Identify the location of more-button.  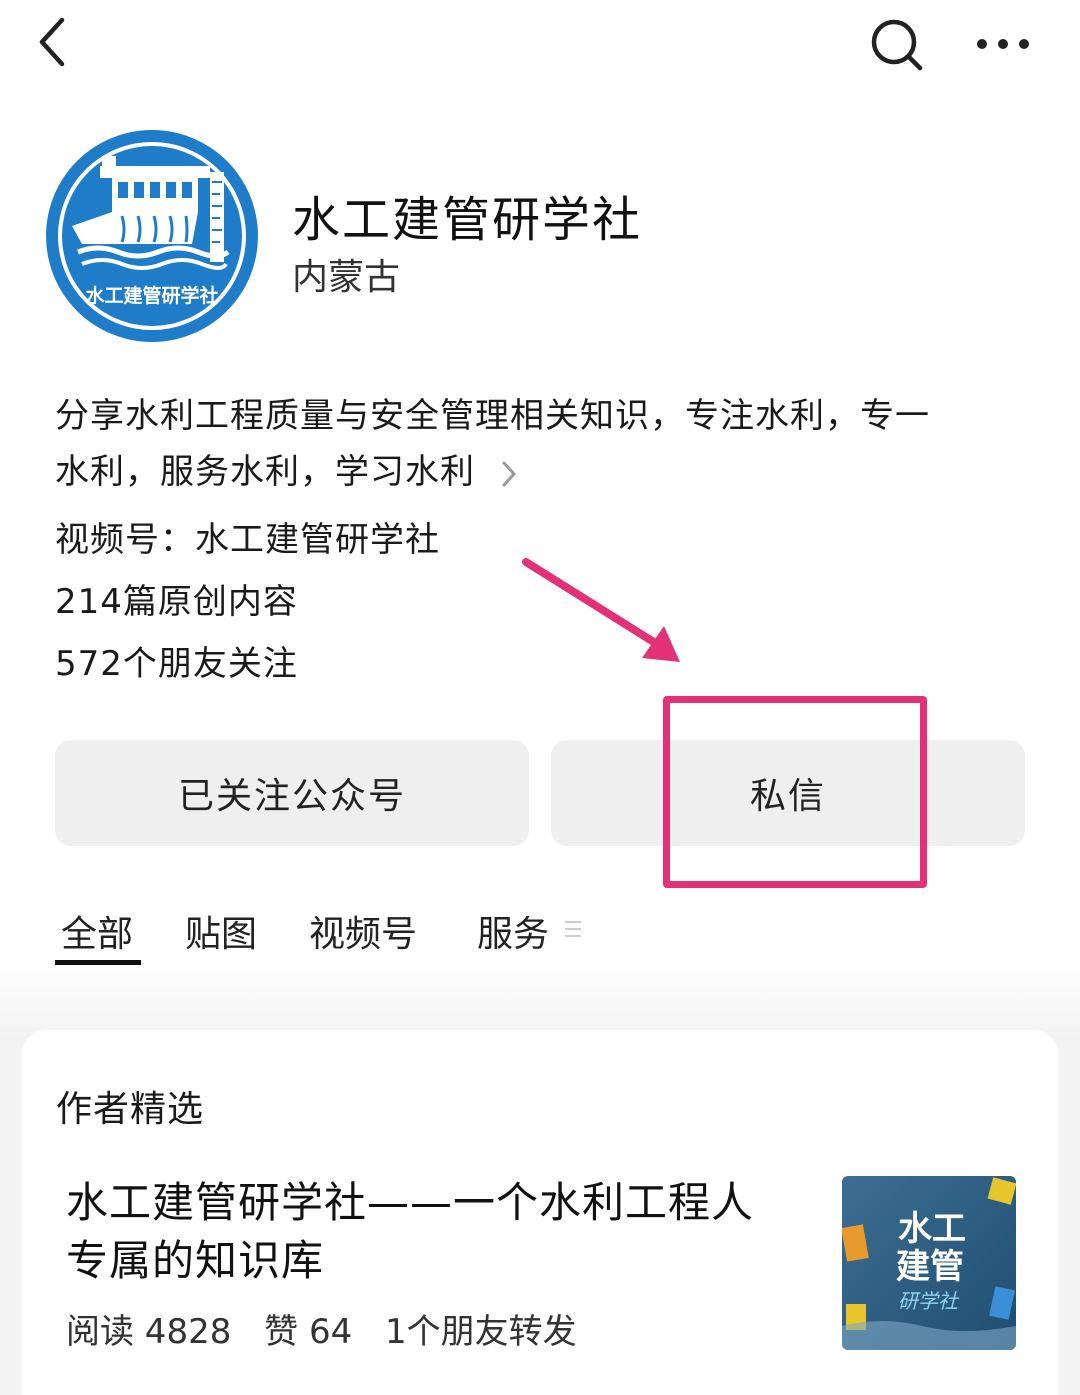
(1003, 44).